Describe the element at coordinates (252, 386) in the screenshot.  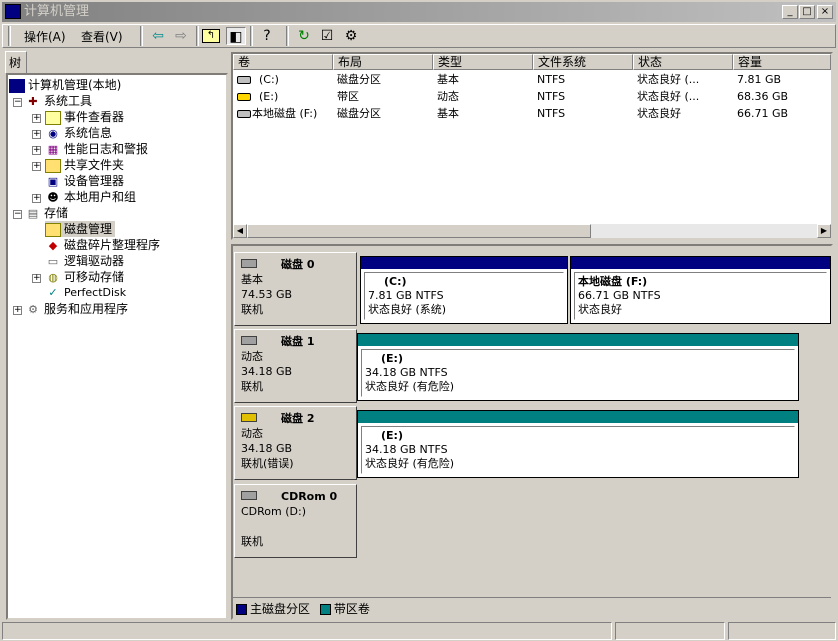
I see `disk-status: 联机` at that location.